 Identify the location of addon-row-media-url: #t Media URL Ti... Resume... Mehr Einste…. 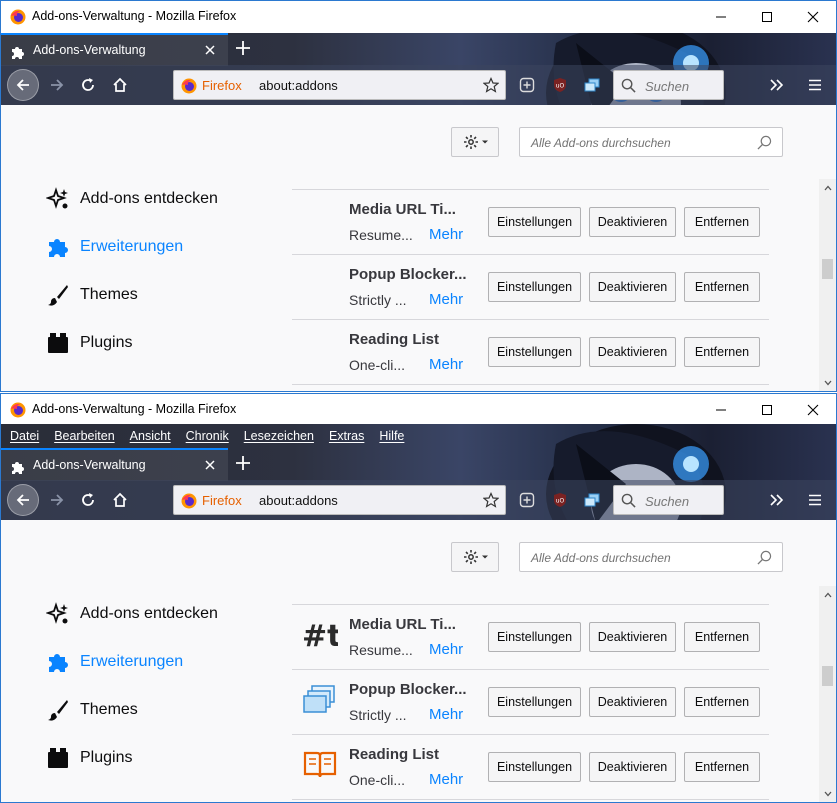
(530, 636).